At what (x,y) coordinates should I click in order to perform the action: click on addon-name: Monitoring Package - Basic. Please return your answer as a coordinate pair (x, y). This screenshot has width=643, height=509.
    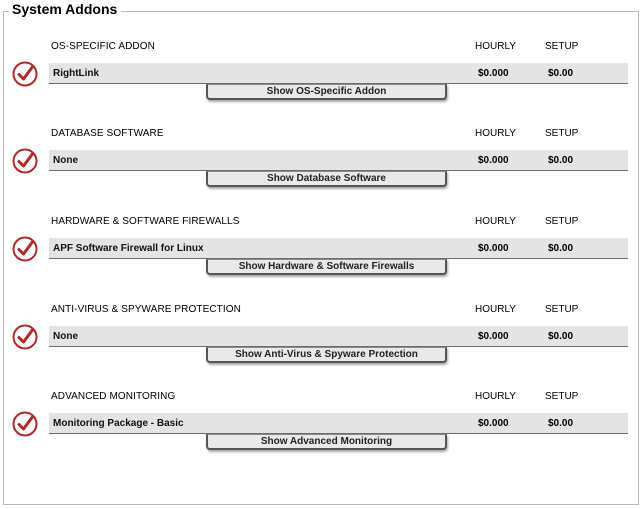
    Looking at the image, I should click on (118, 423).